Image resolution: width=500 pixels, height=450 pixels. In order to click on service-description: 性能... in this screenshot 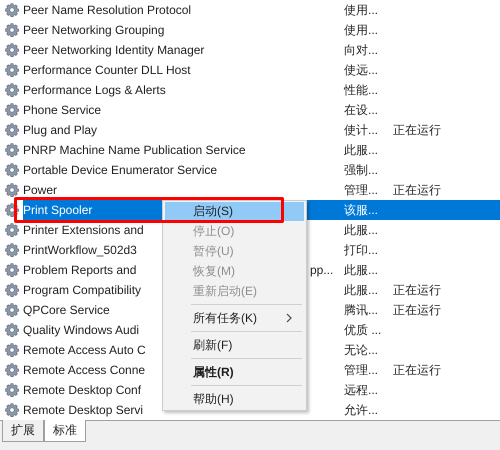, I will do `click(361, 90)`.